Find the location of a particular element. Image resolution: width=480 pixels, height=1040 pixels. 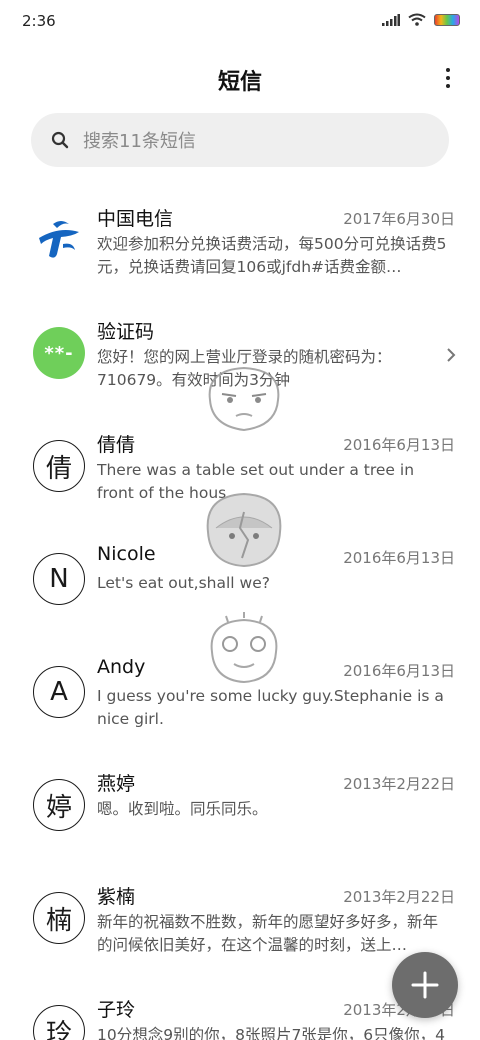

message-preview: Let's eat out,shall we? is located at coordinates (183, 583).